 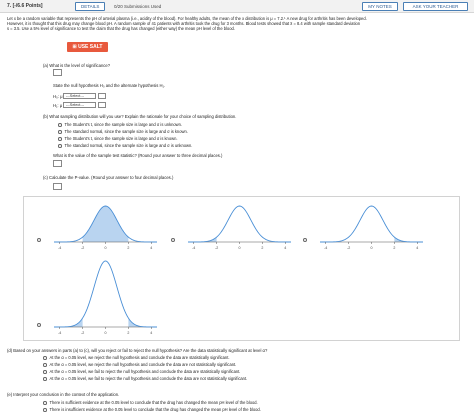 What do you see at coordinates (105, 224) in the screenshot?
I see `shaded-region` at bounding box center [105, 224].